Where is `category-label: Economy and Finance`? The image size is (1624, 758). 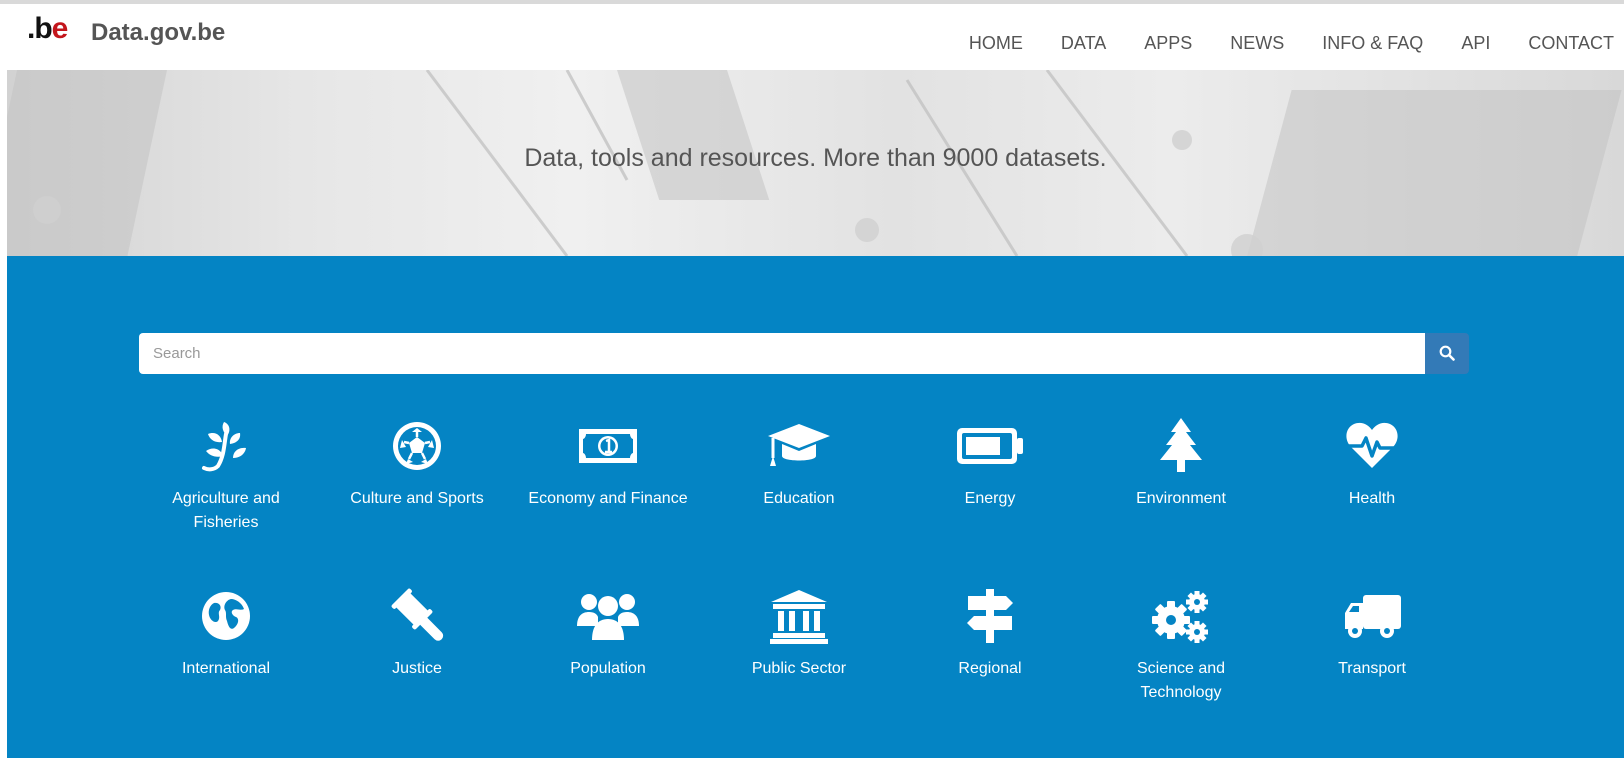 category-label: Economy and Finance is located at coordinates (608, 498).